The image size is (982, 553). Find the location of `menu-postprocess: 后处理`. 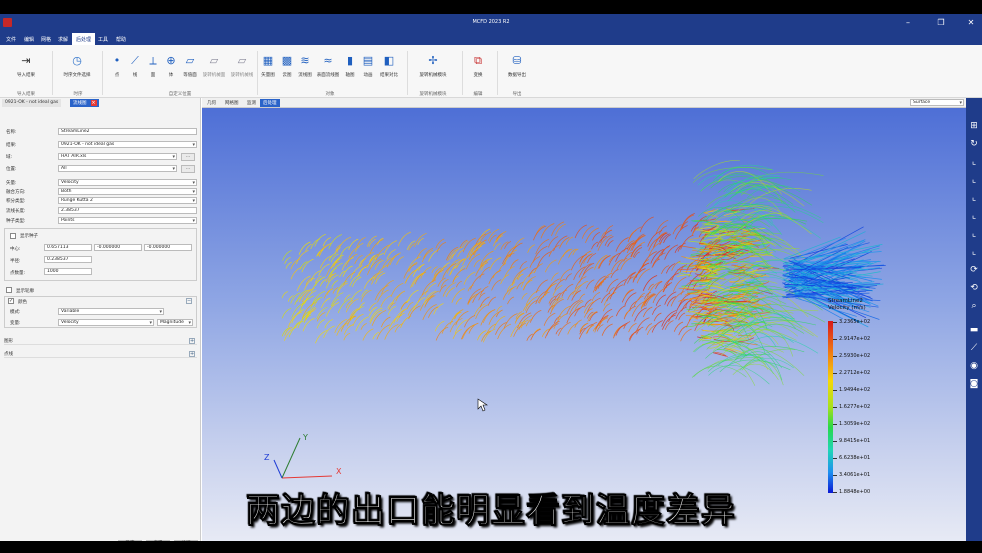

menu-postprocess: 后处理 is located at coordinates (84, 39).